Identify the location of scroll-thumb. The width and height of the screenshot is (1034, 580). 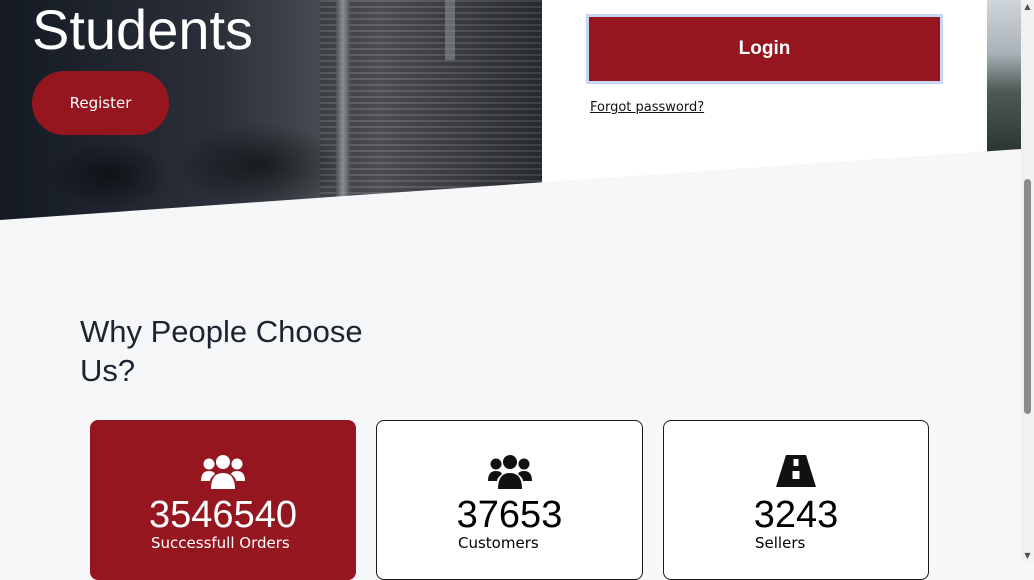
(1027, 296).